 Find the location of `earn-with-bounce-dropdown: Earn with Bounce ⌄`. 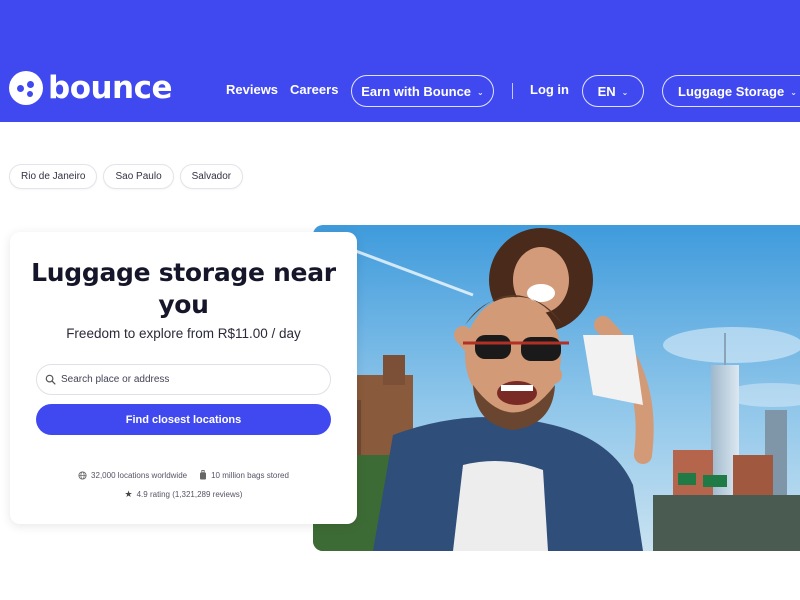

earn-with-bounce-dropdown: Earn with Bounce ⌄ is located at coordinates (422, 91).